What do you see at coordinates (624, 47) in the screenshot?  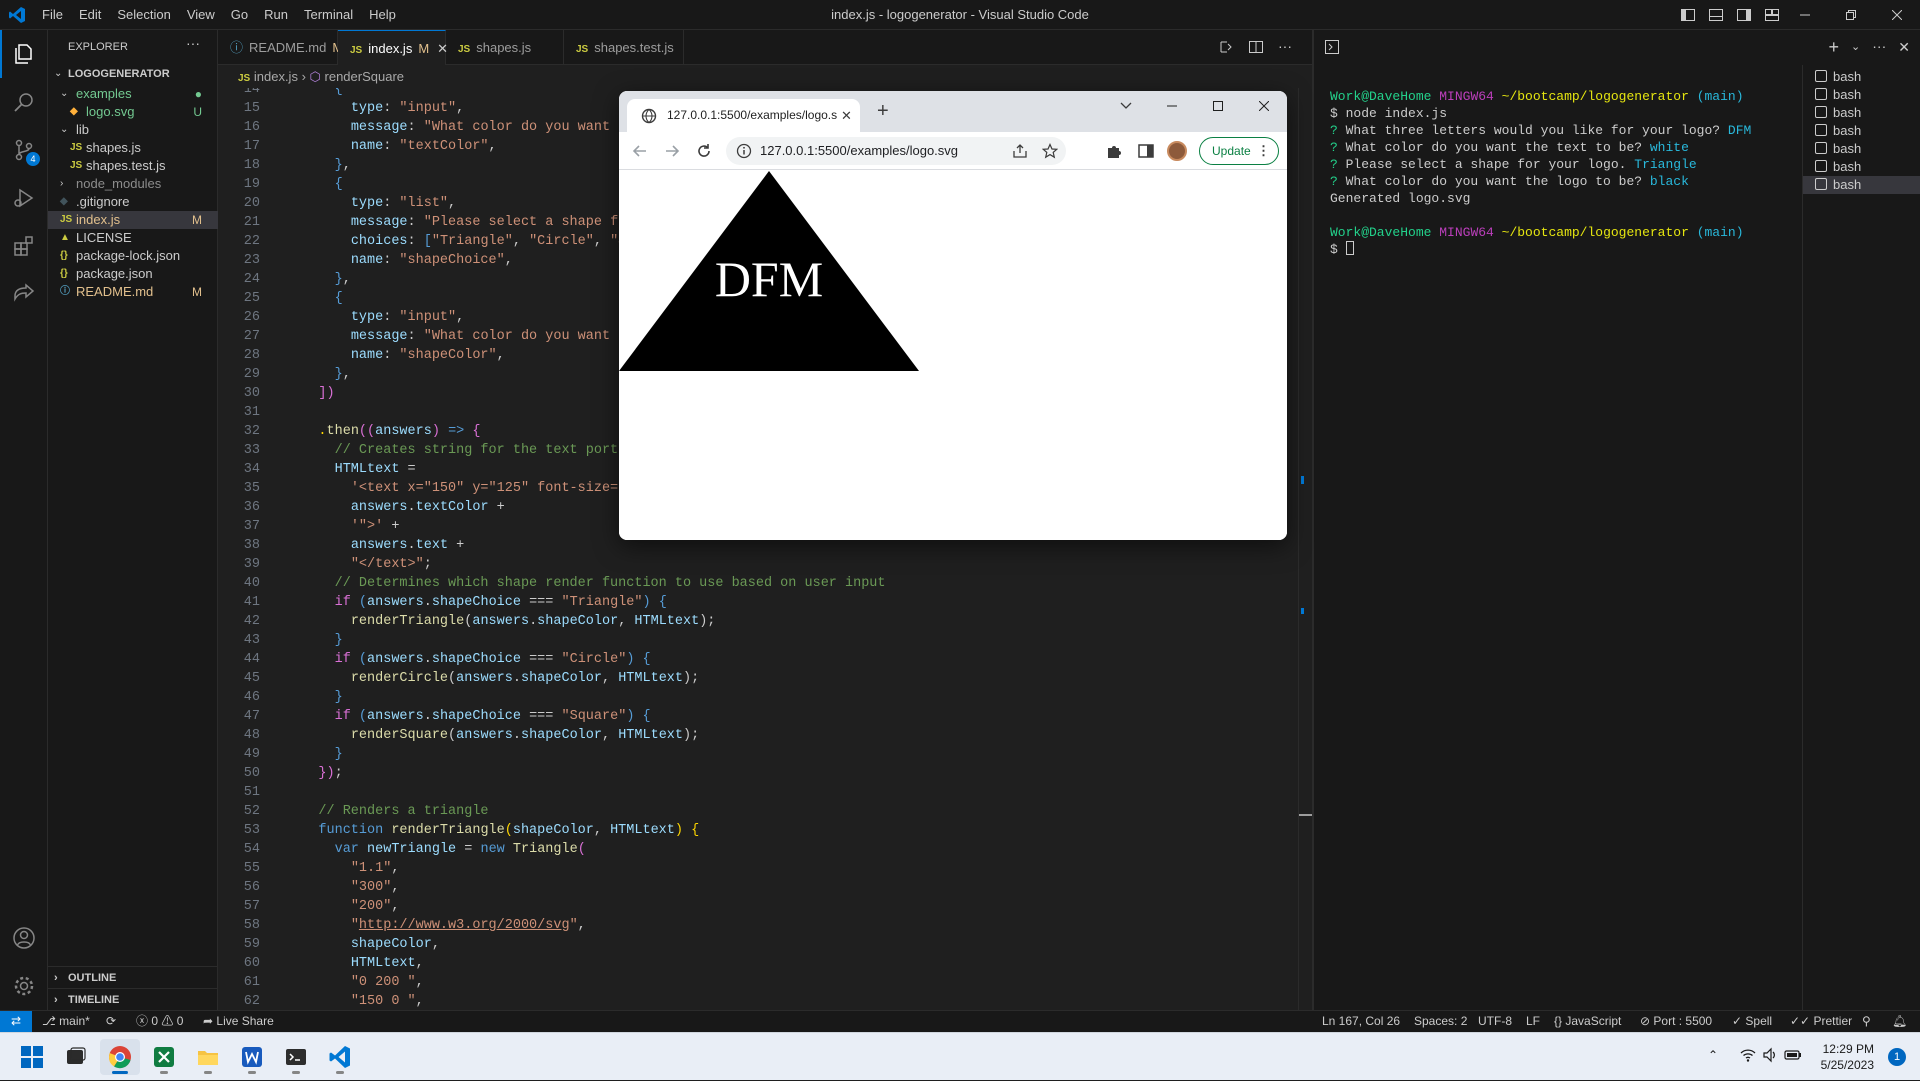 I see `editor-tab: JS shapes.test.js` at bounding box center [624, 47].